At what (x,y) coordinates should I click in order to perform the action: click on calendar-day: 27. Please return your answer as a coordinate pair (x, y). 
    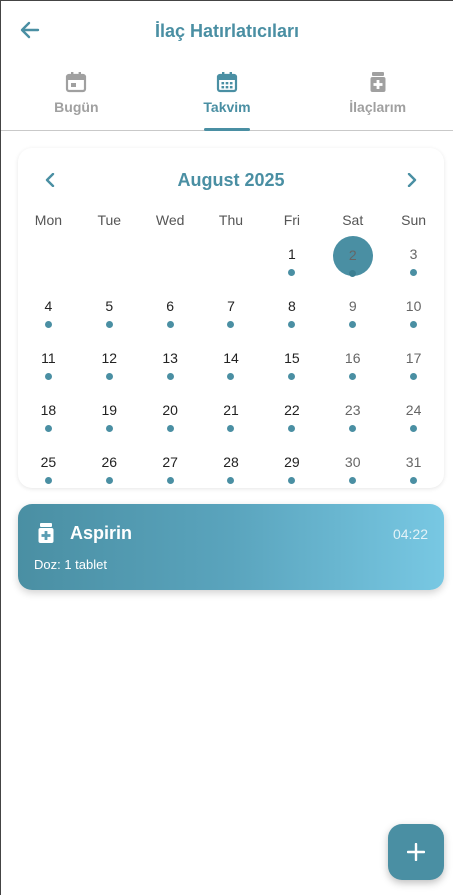
    Looking at the image, I should click on (170, 466).